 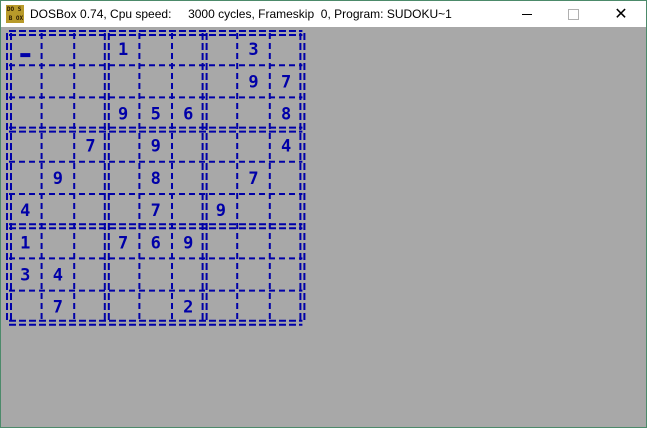 I want to click on sudoku-cell-r4c4: 8, so click(x=156, y=179).